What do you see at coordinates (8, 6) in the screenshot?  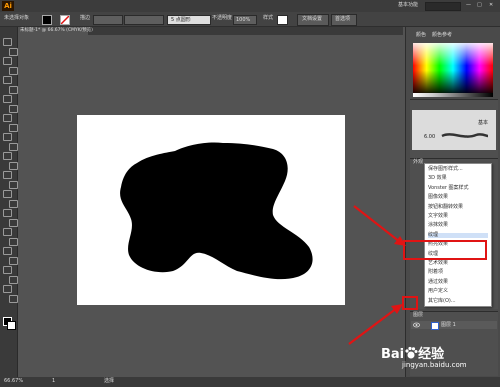 I see `app-logo: Ai` at bounding box center [8, 6].